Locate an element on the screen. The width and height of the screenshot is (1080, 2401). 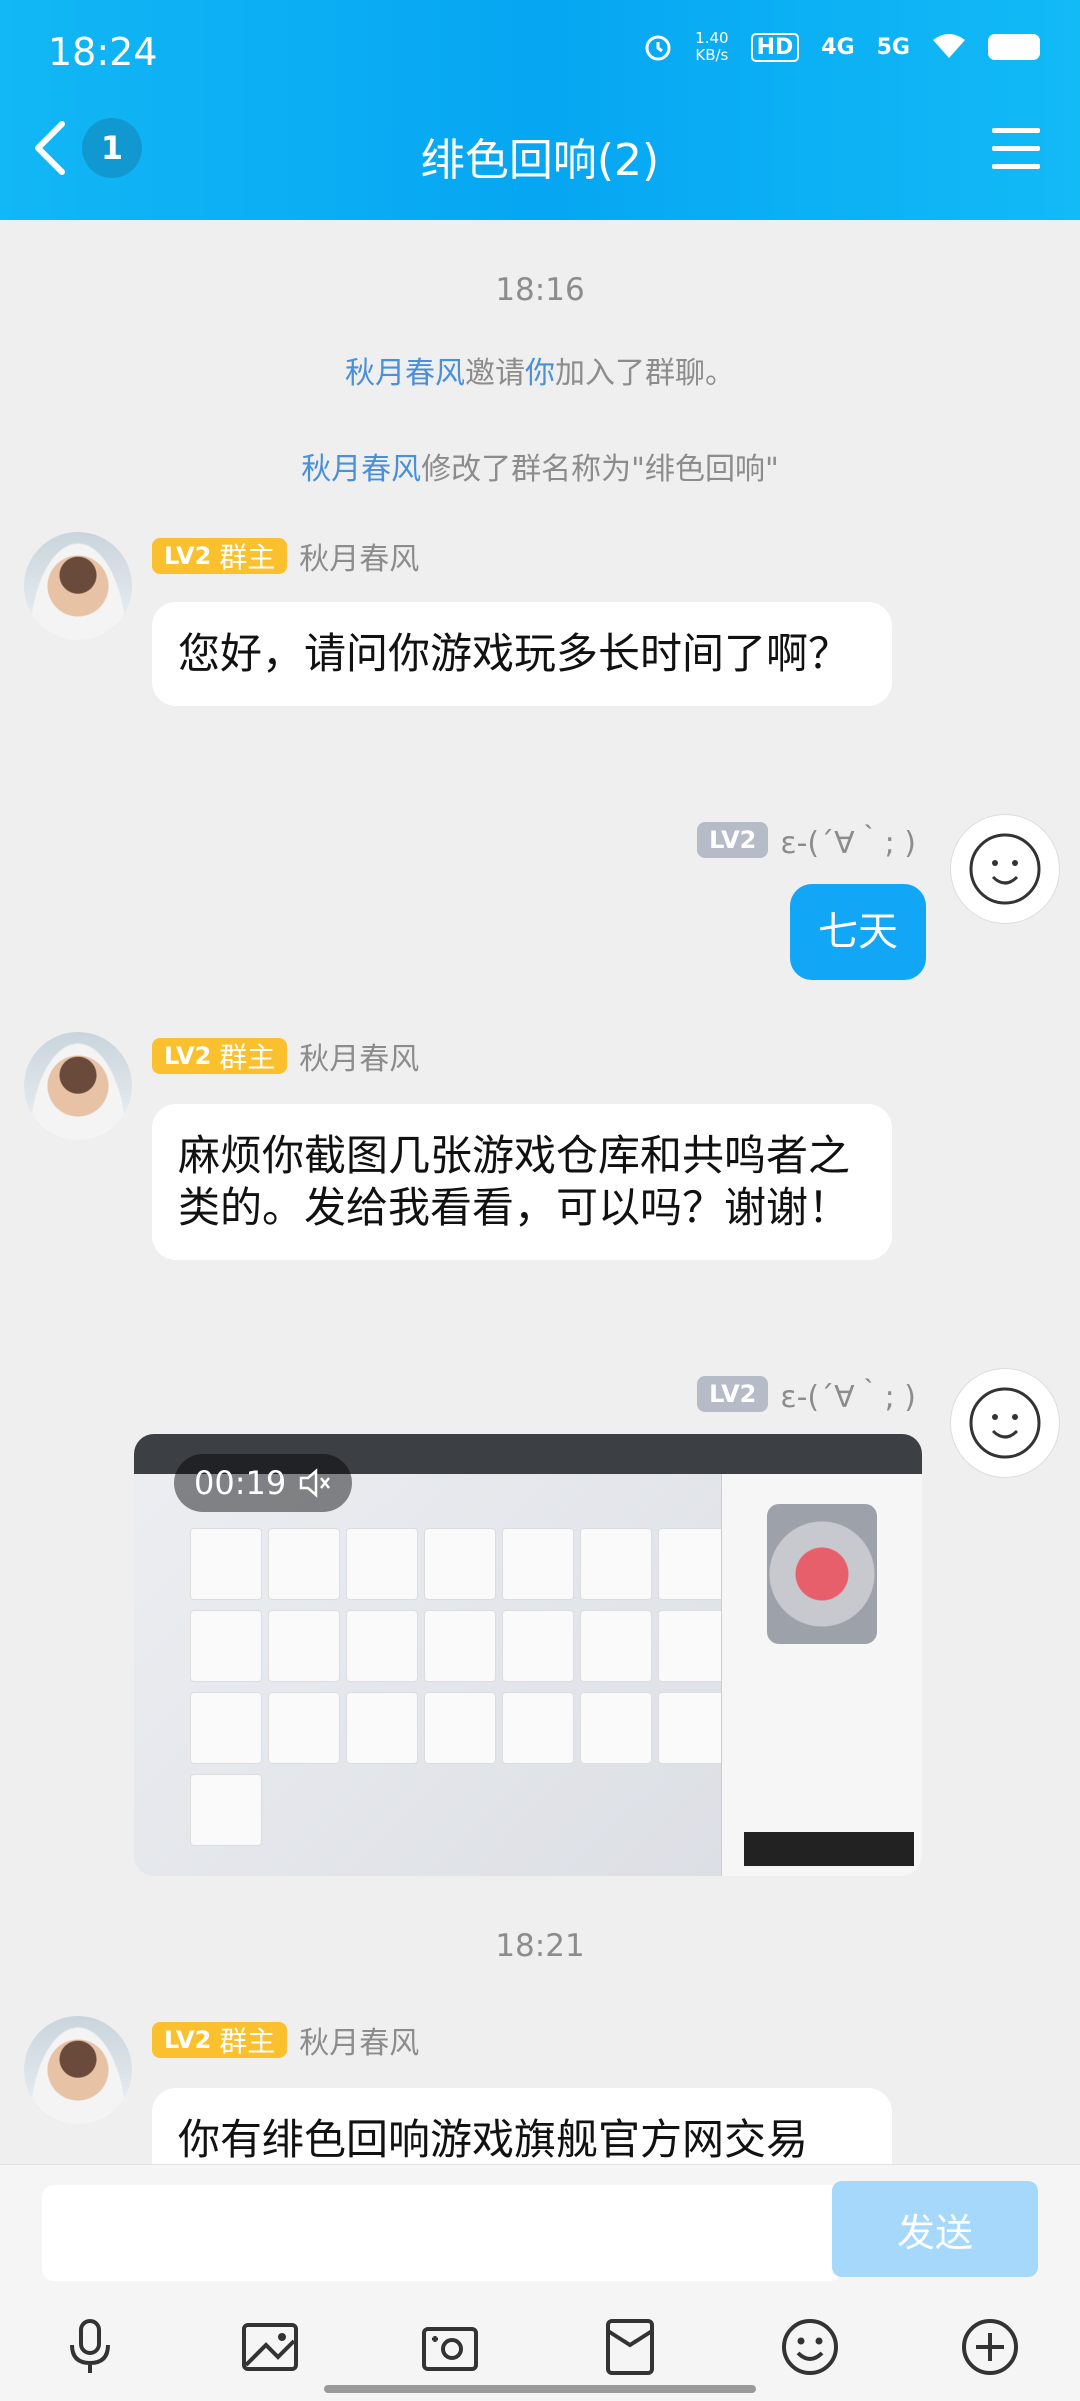
home-indicator is located at coordinates (540, 2389).